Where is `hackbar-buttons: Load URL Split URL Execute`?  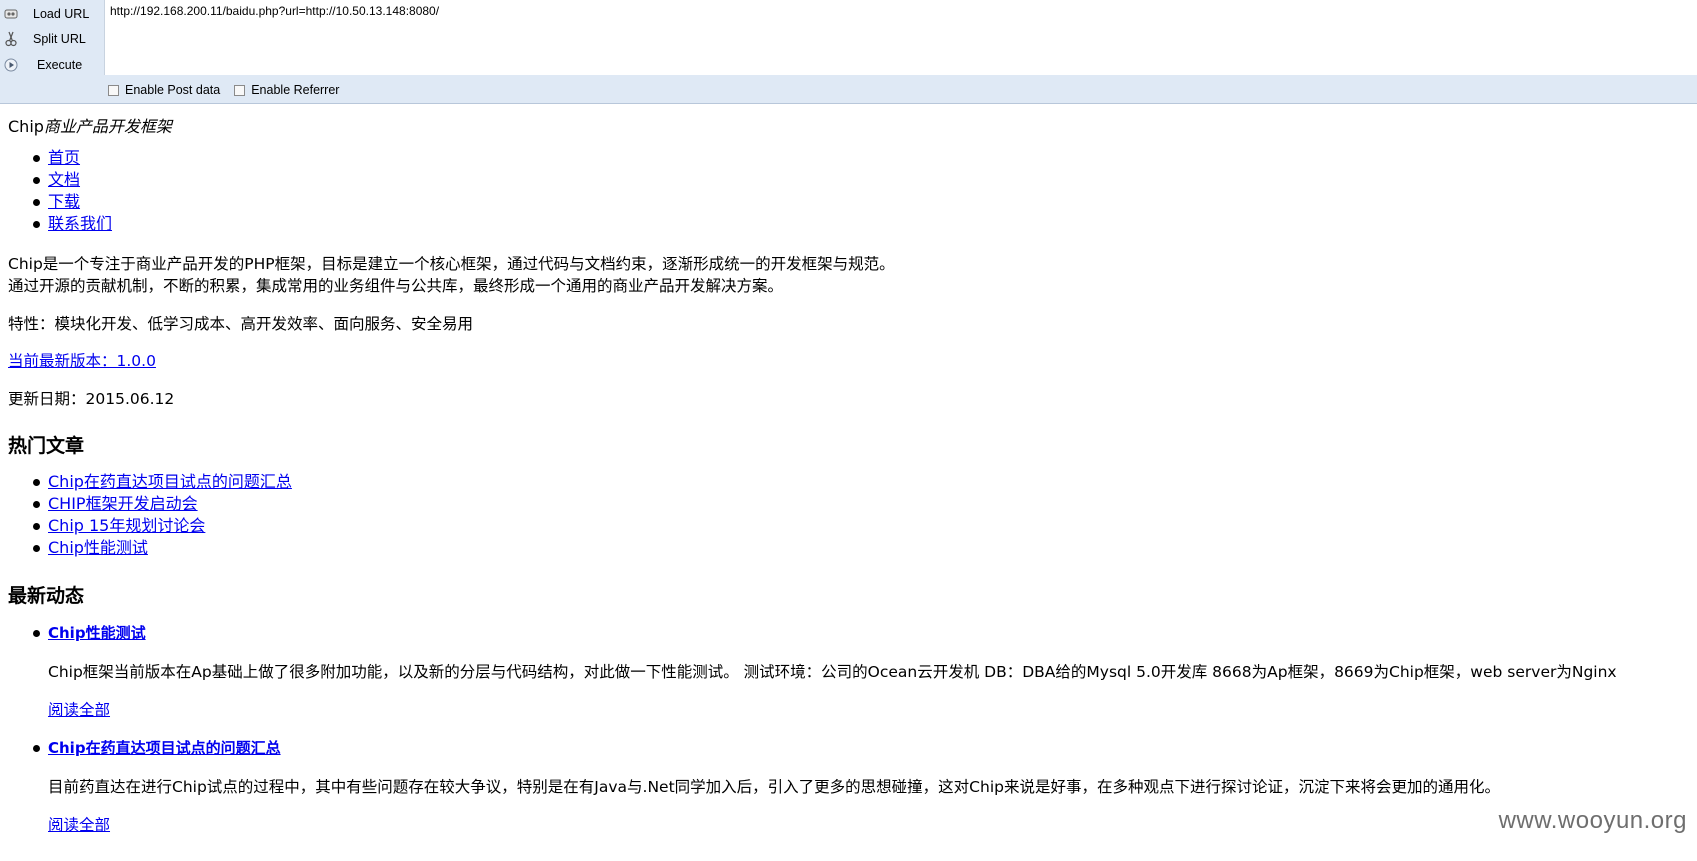
hackbar-buttons: Load URL Split URL Execute is located at coordinates (52, 38).